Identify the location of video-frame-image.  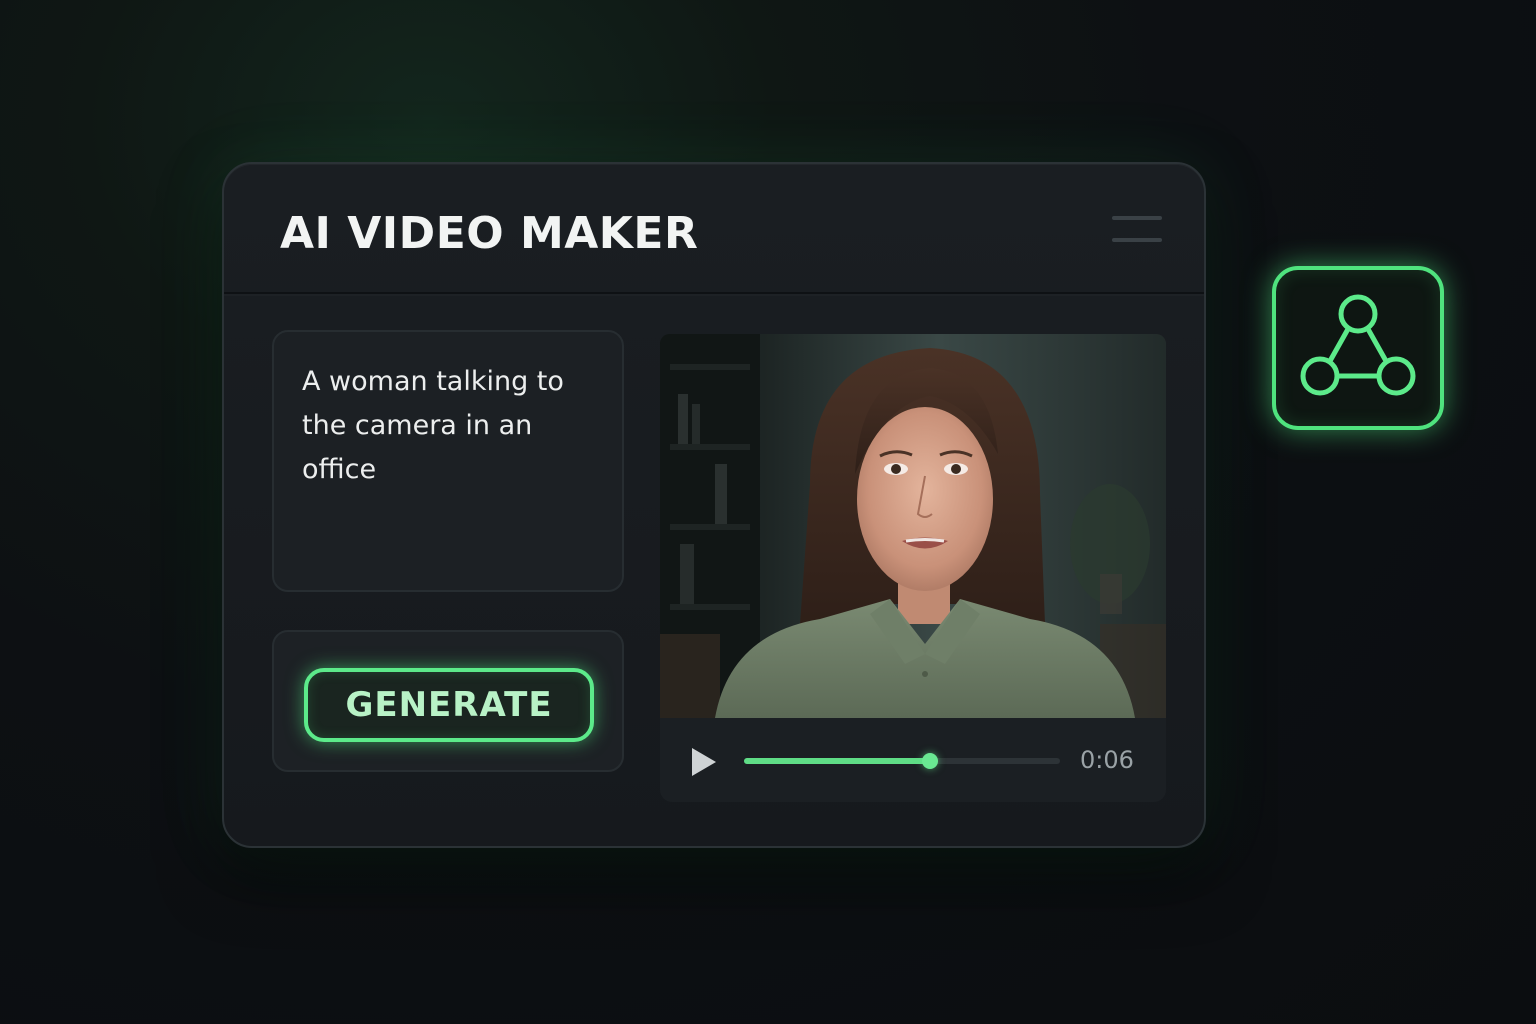
(913, 526).